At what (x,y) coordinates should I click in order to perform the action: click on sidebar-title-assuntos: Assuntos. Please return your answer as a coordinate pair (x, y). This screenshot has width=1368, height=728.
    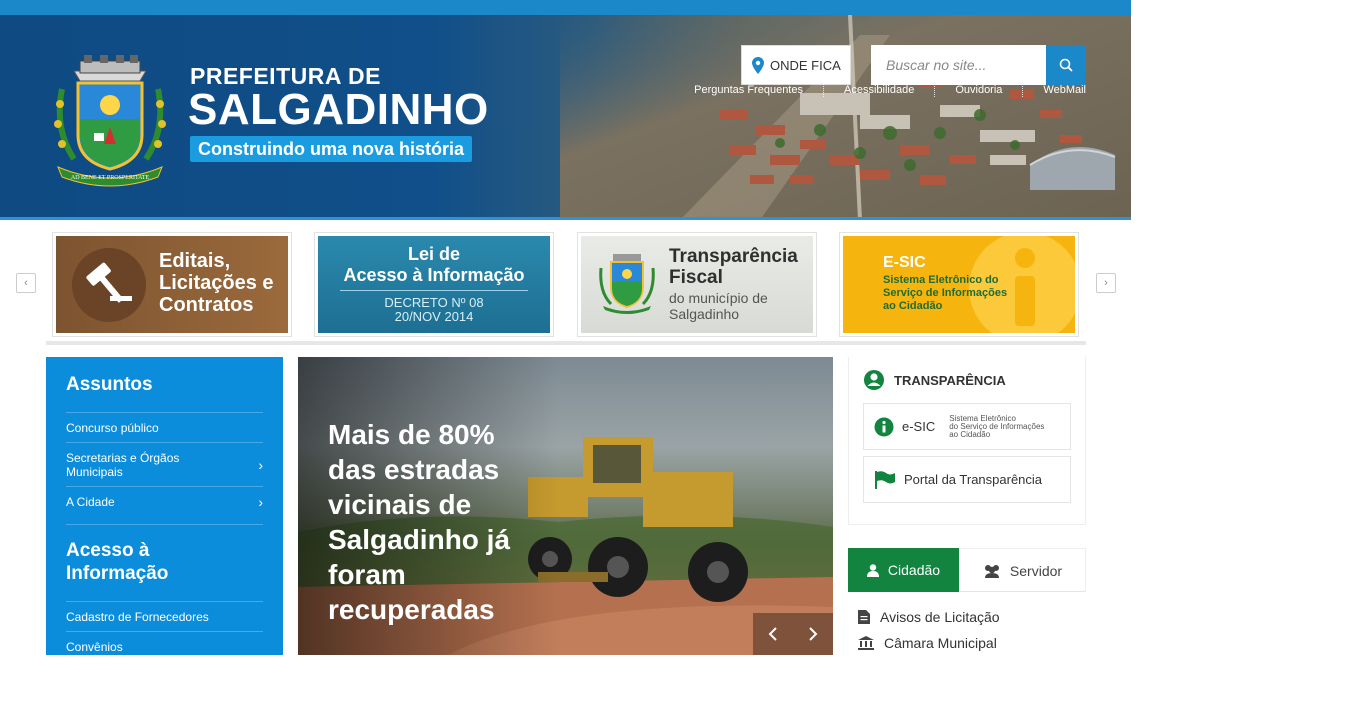
    Looking at the image, I should click on (109, 384).